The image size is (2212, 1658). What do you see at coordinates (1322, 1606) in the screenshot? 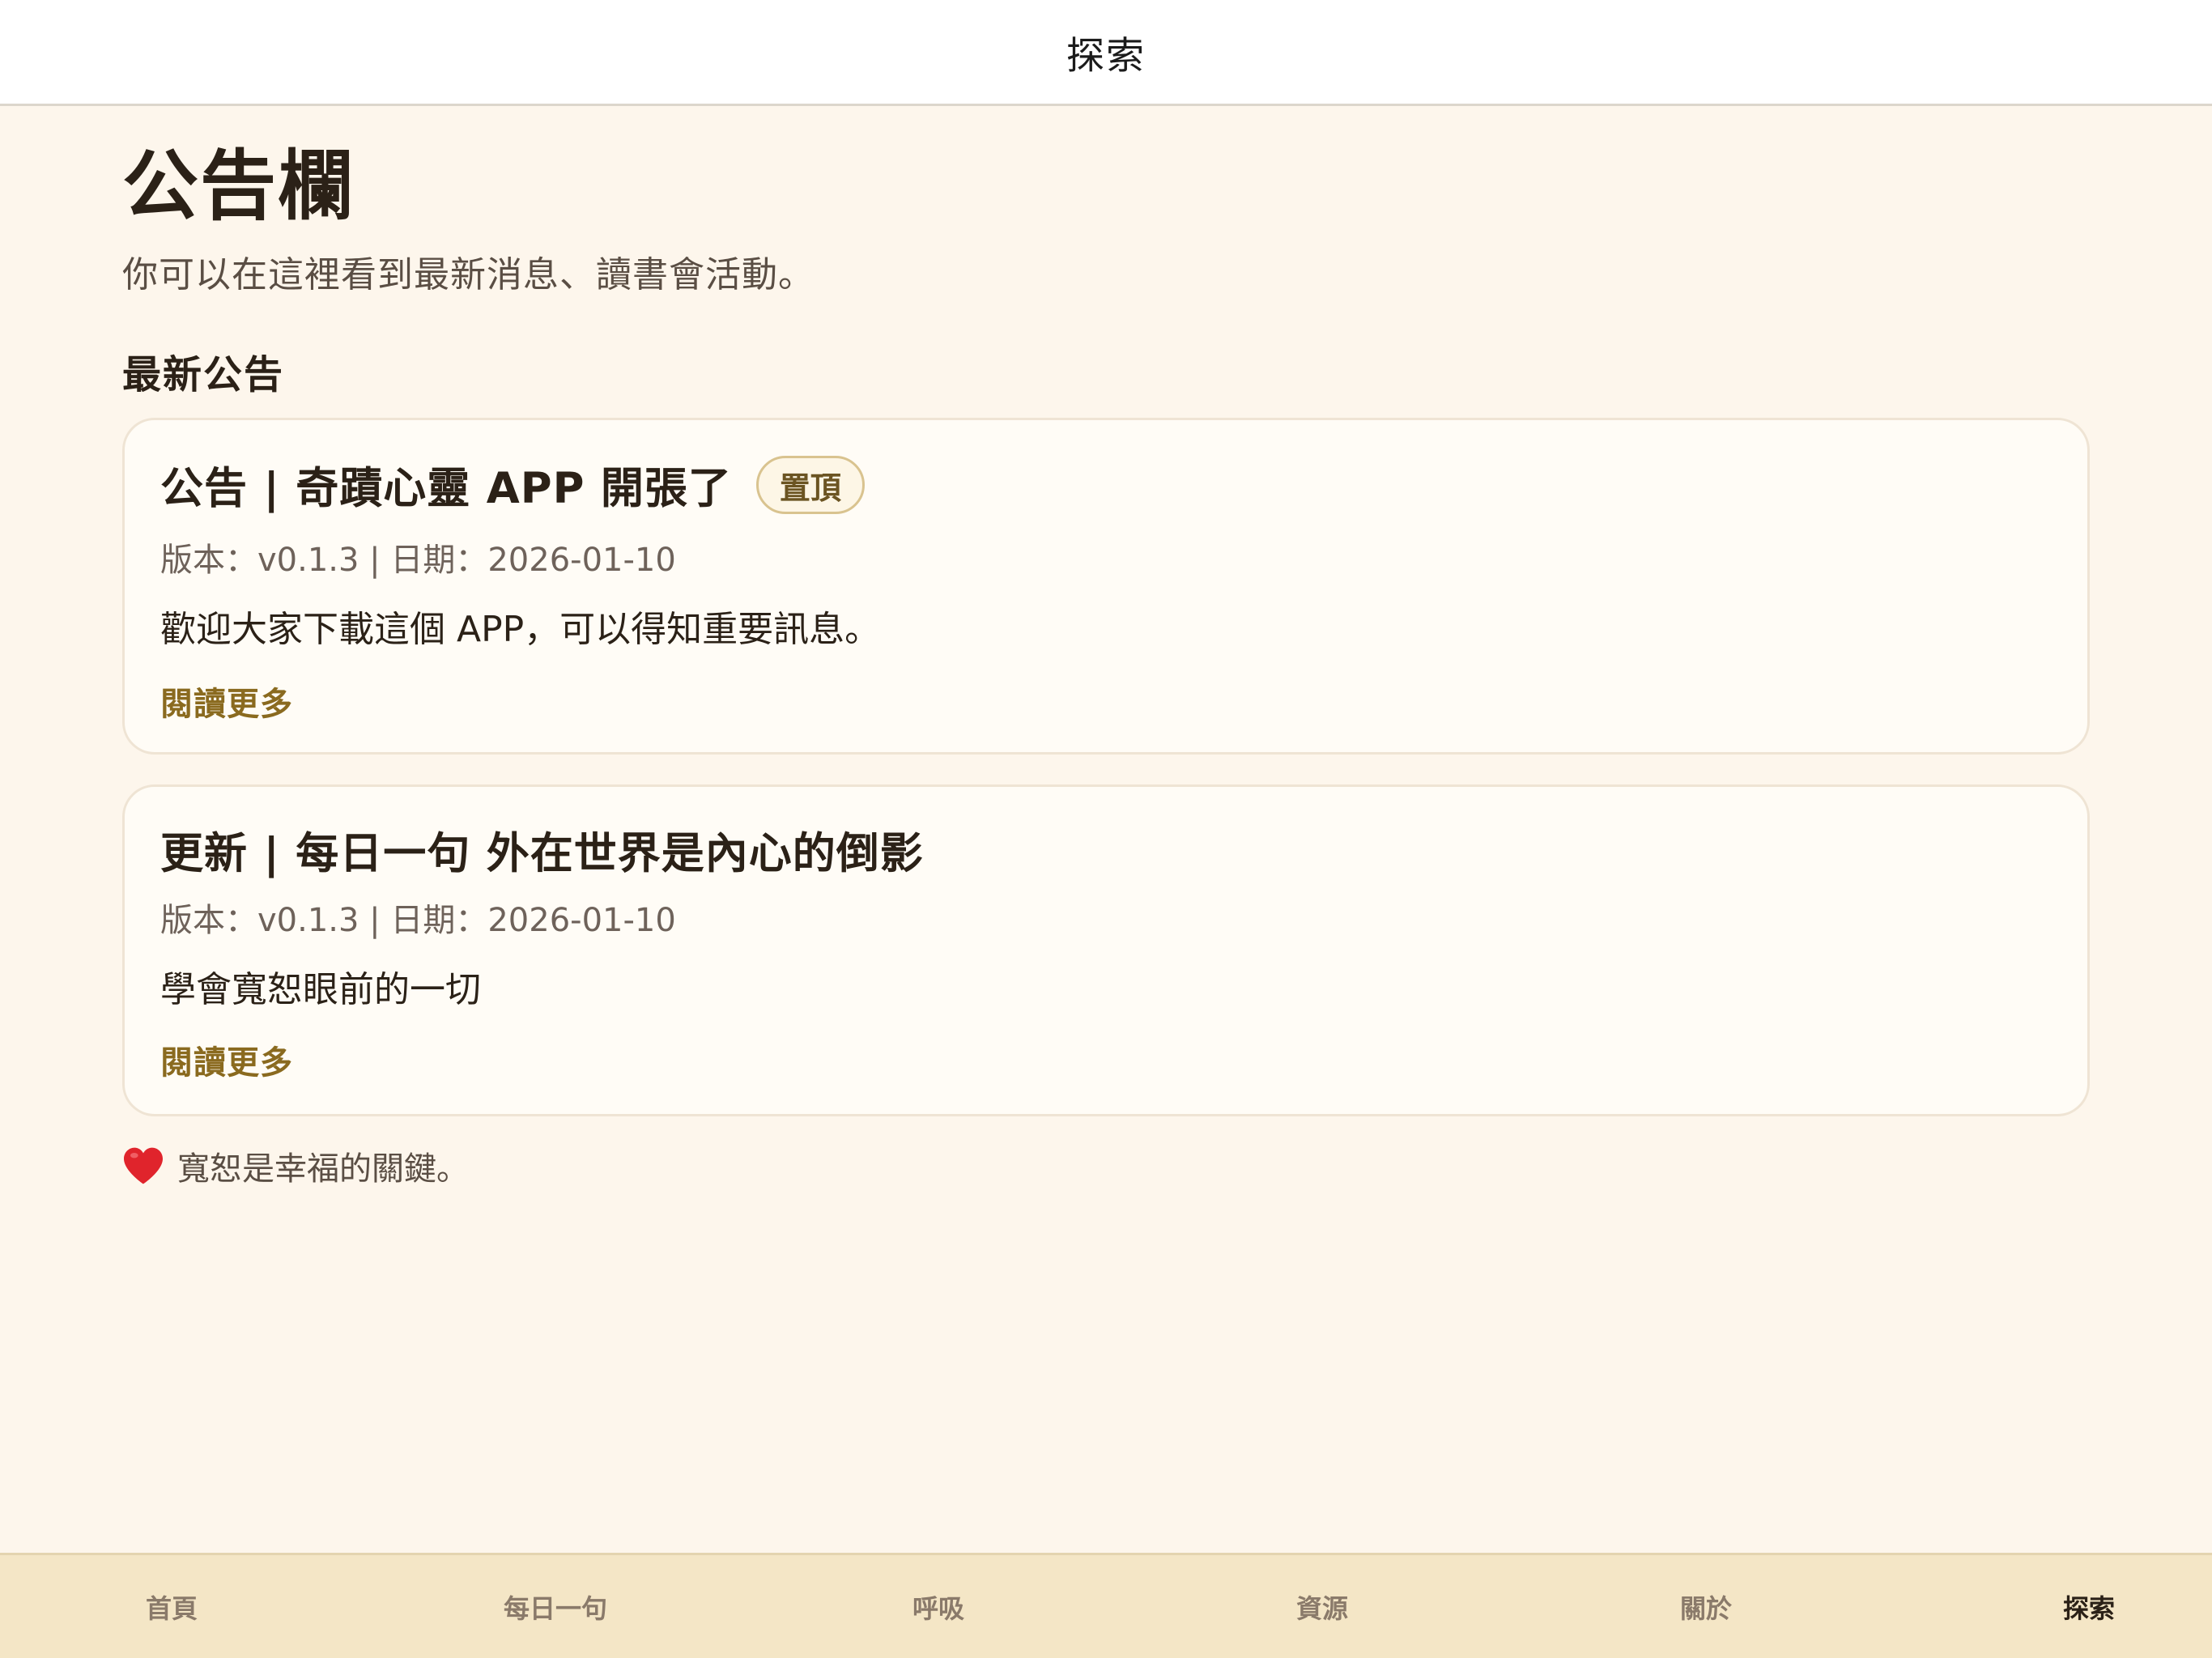
I see `tab-resources: 資源` at bounding box center [1322, 1606].